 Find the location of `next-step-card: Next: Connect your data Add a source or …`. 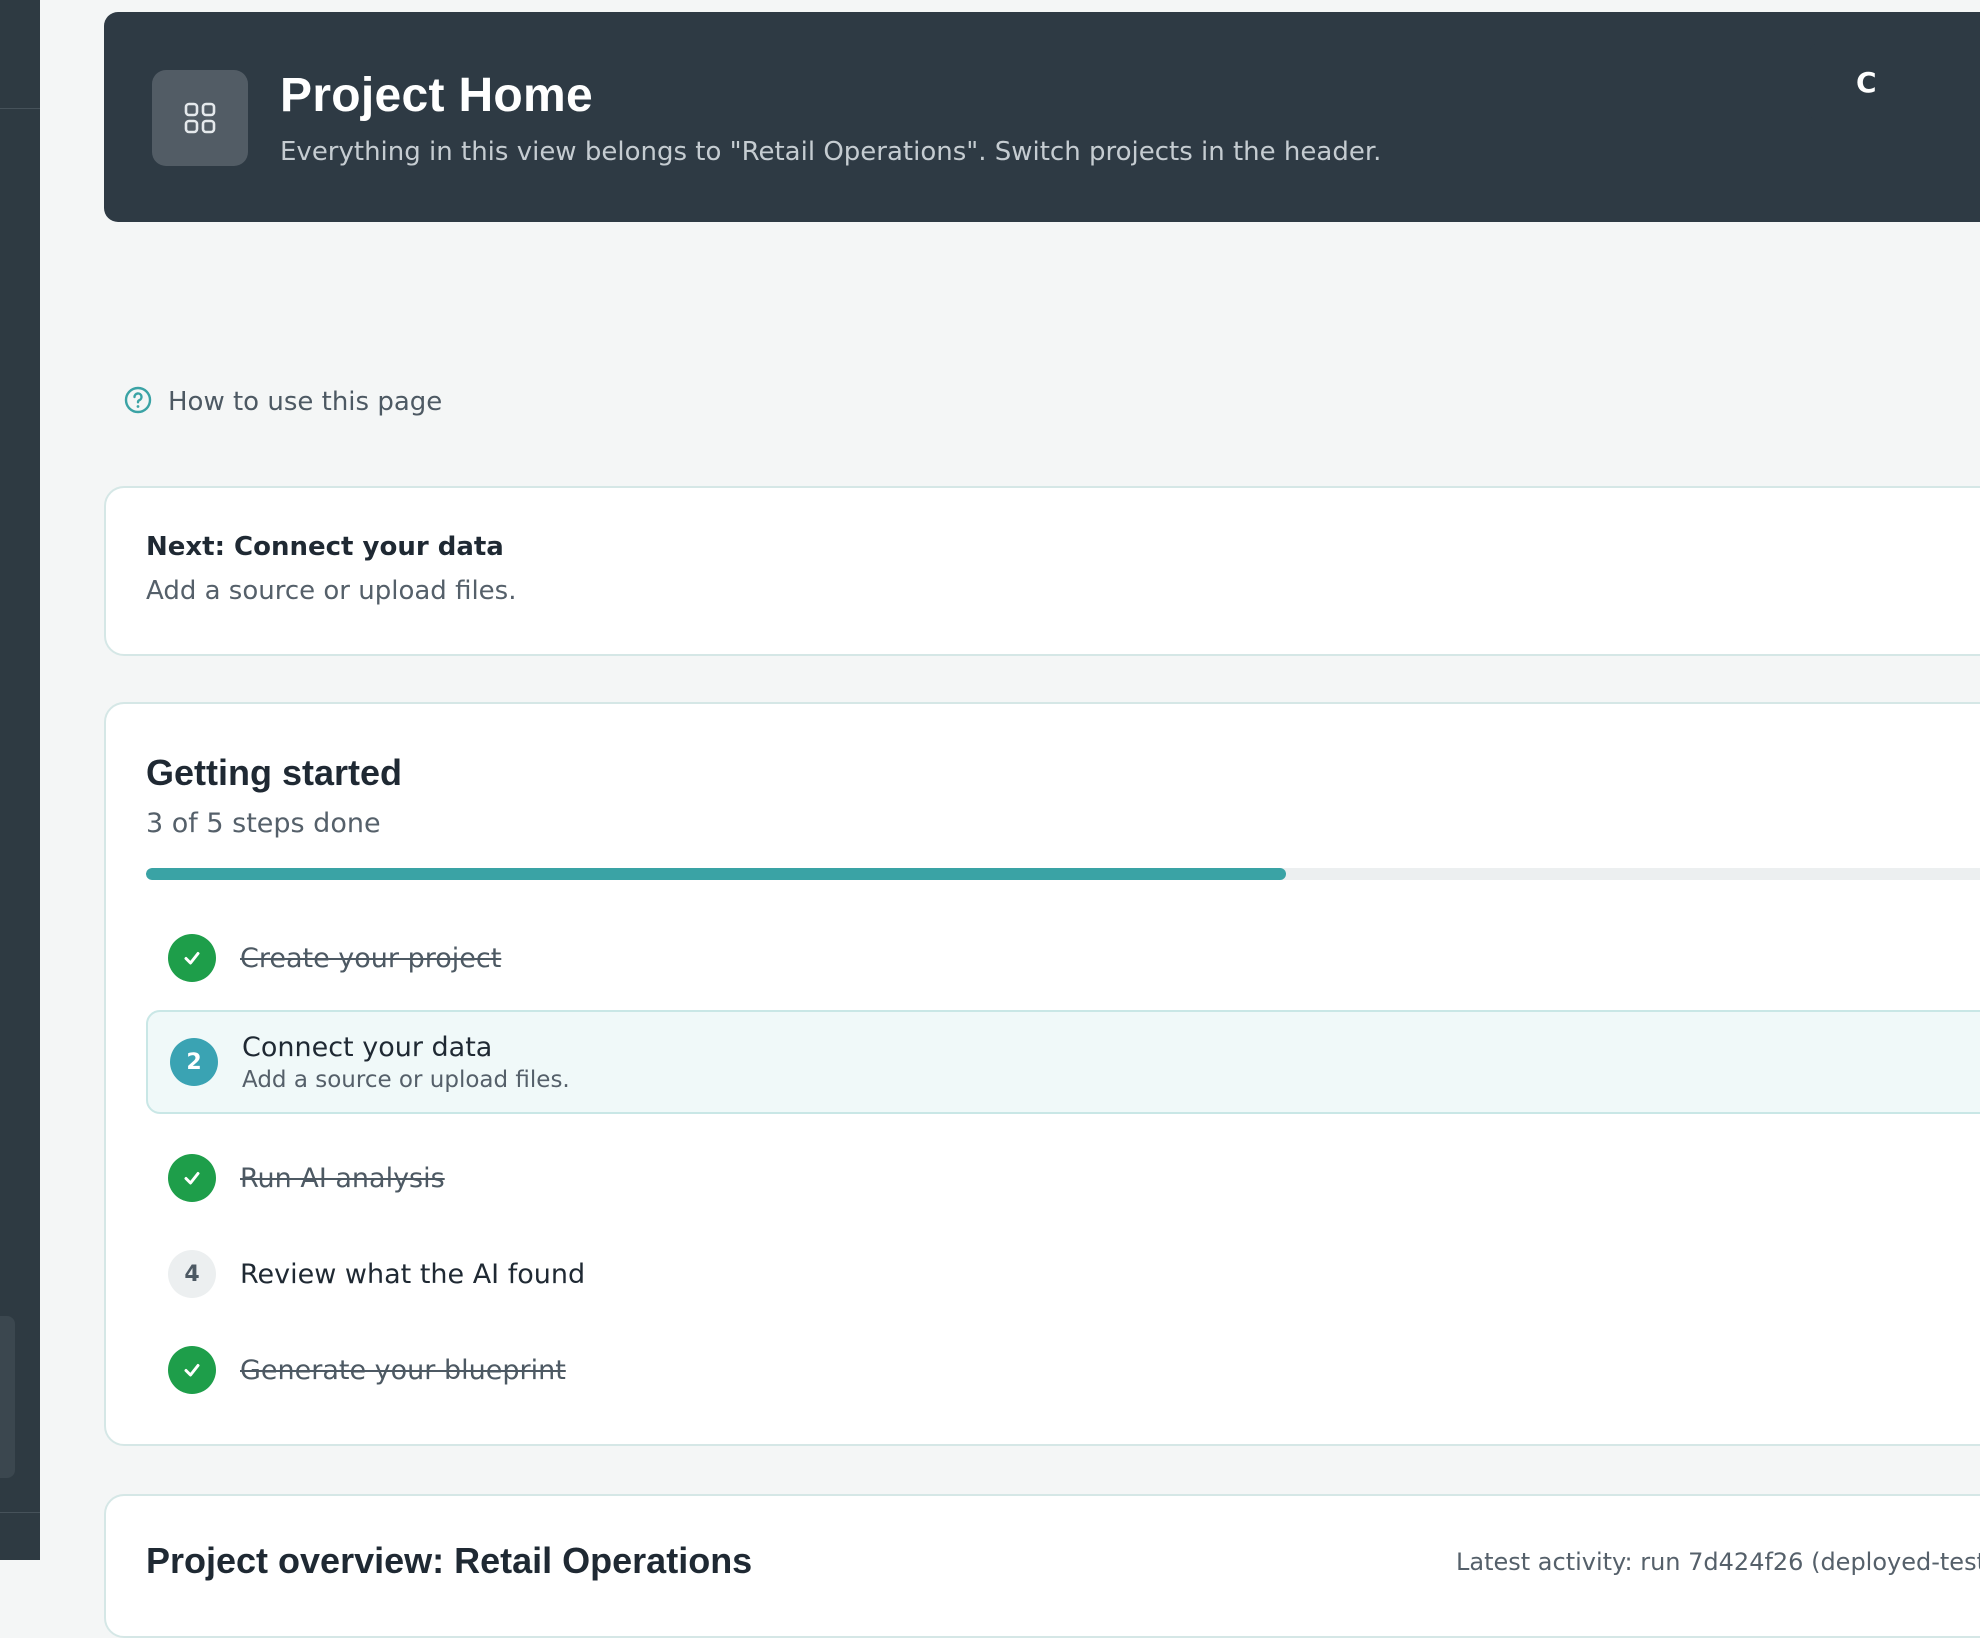

next-step-card: Next: Connect your data Add a source or … is located at coordinates (1042, 571).